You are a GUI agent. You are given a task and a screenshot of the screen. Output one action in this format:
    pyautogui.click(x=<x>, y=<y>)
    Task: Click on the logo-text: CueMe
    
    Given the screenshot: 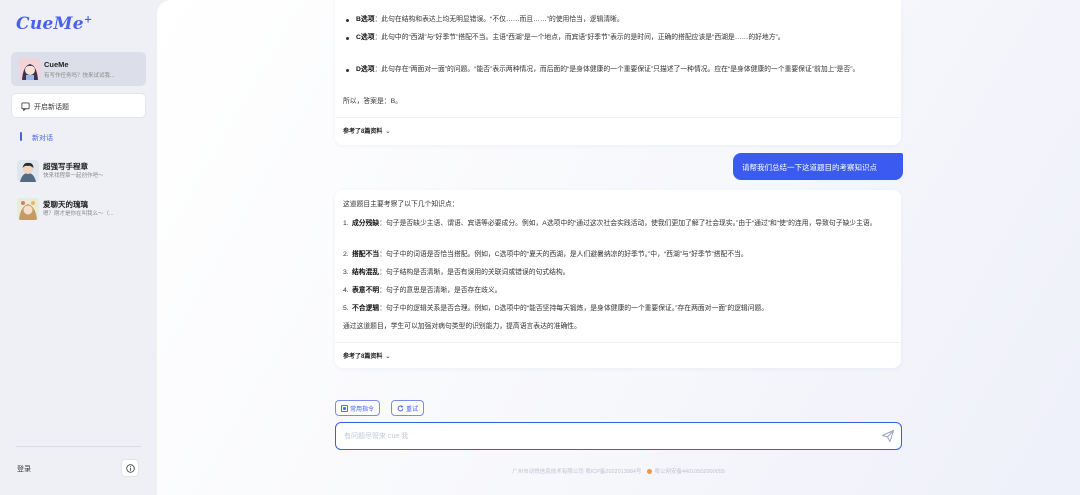 What is the action you would take?
    pyautogui.click(x=50, y=24)
    